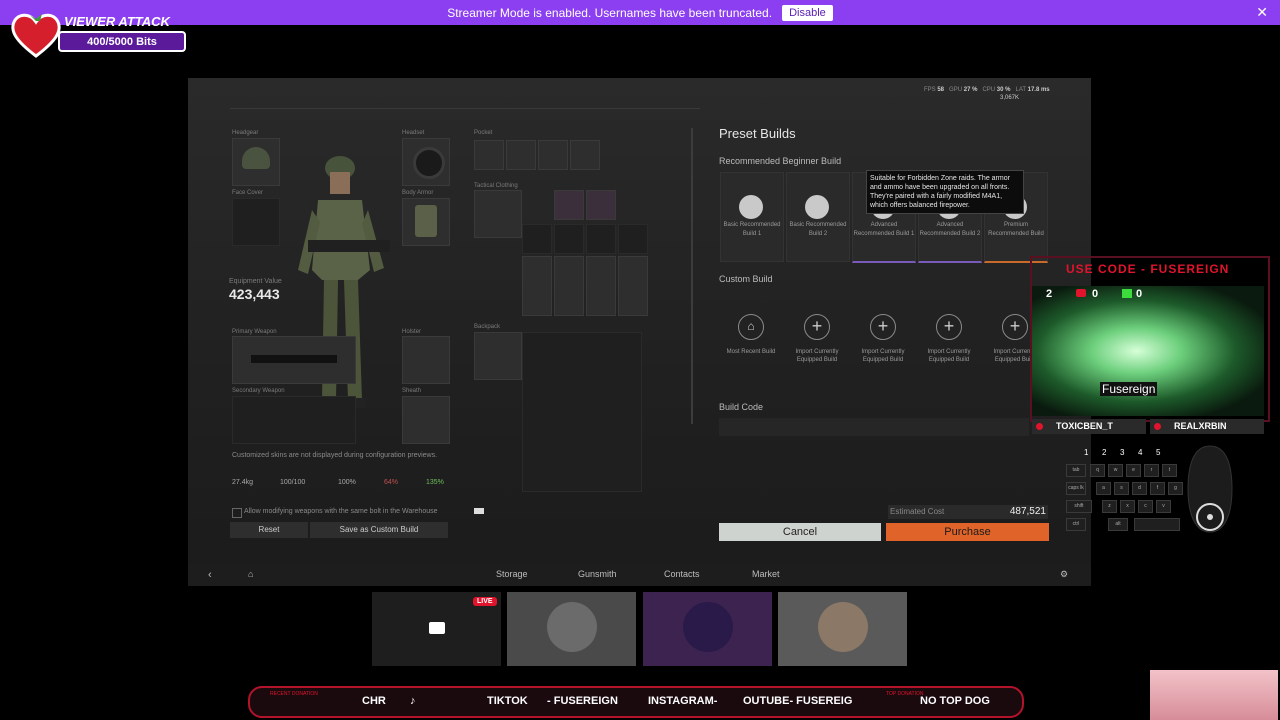 The image size is (1280, 720). Describe the element at coordinates (1064, 574) in the screenshot. I see `settings-gear-icon: ⚙` at that location.